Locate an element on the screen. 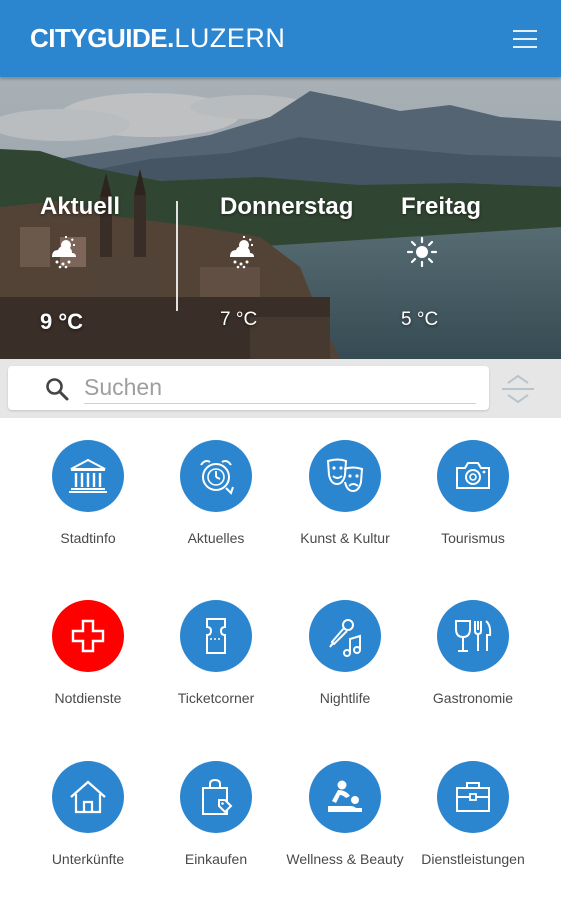 This screenshot has height=900, width=561. city-hall-icon is located at coordinates (88, 475).